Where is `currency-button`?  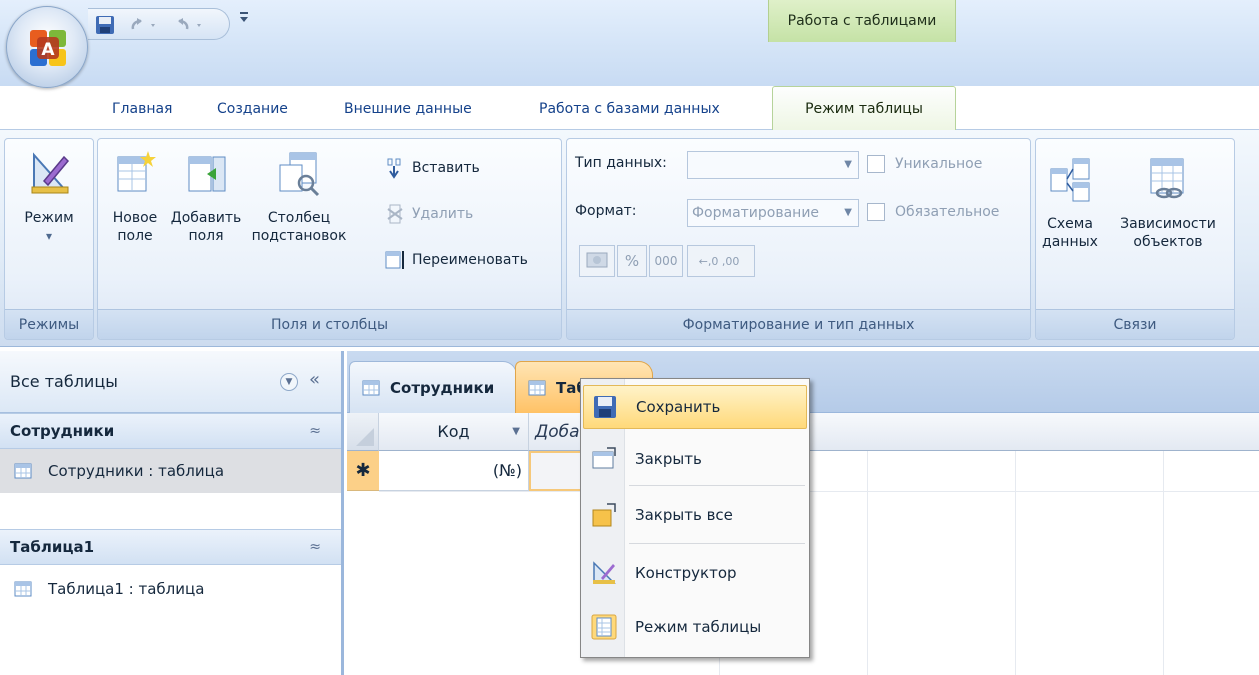 currency-button is located at coordinates (597, 261).